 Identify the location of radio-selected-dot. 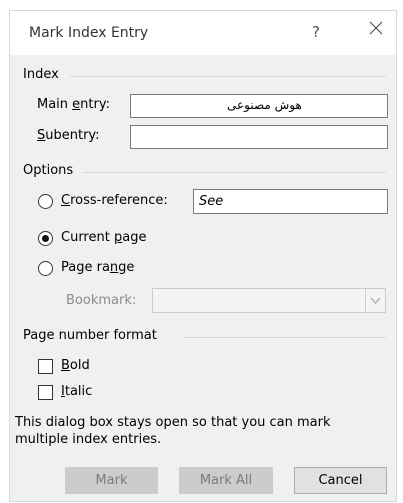
(45, 238).